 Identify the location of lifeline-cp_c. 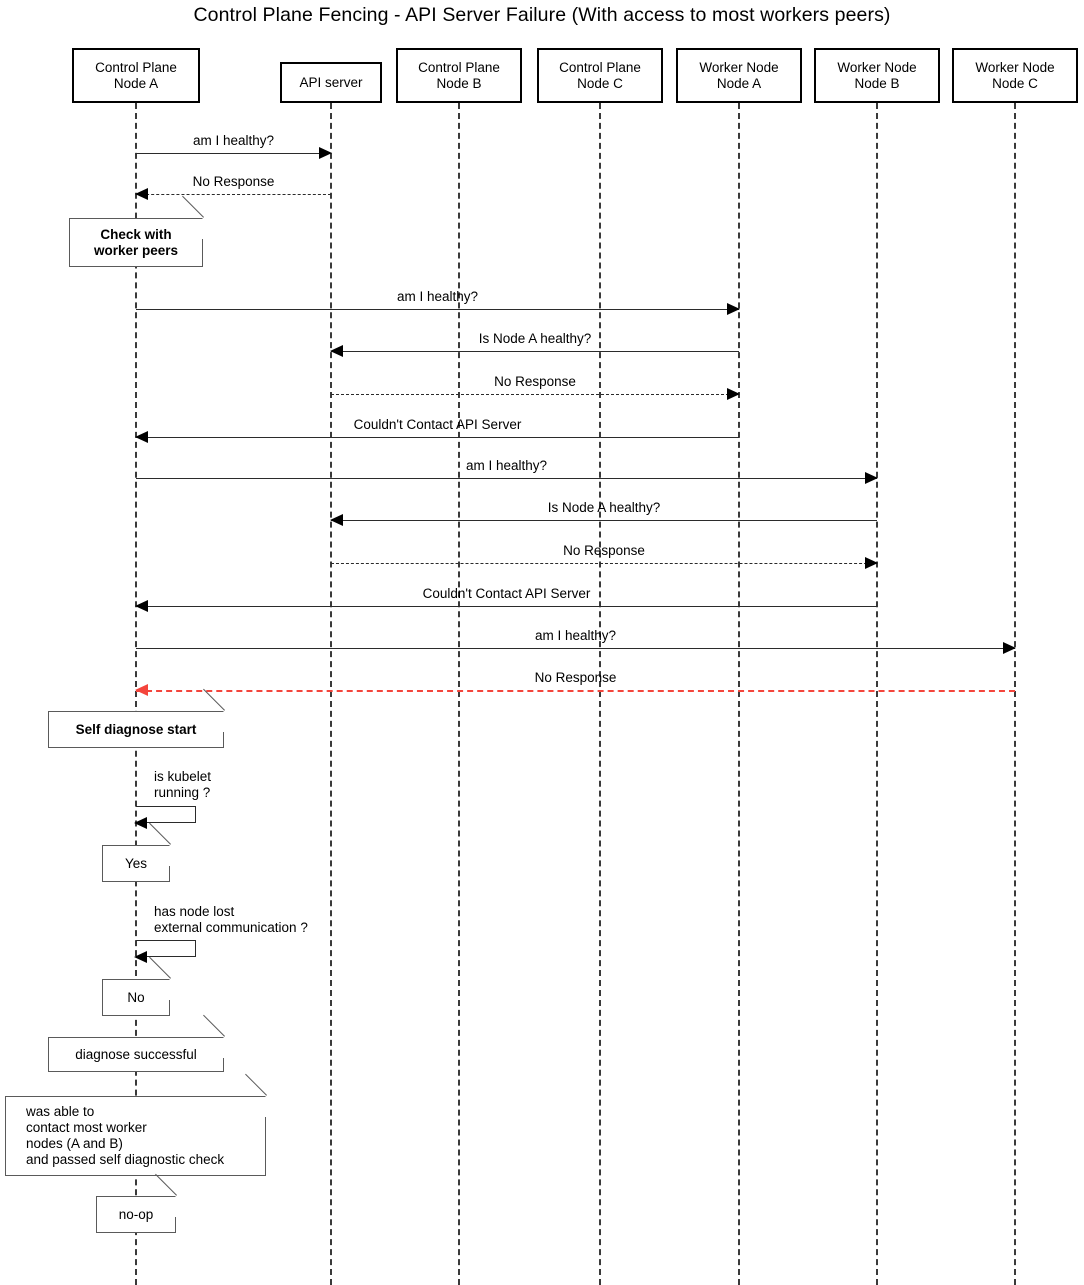
(600, 694).